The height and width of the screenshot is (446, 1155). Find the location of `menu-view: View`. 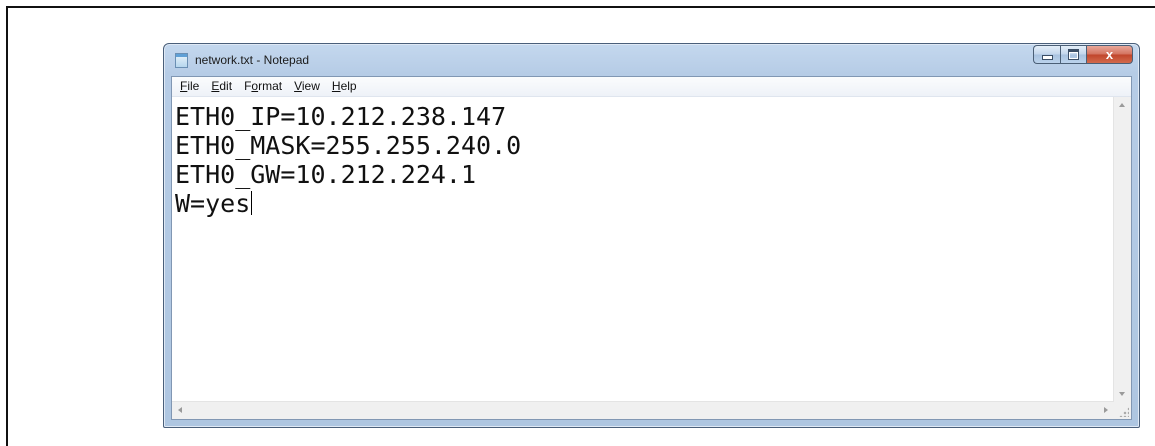

menu-view: View is located at coordinates (307, 86).